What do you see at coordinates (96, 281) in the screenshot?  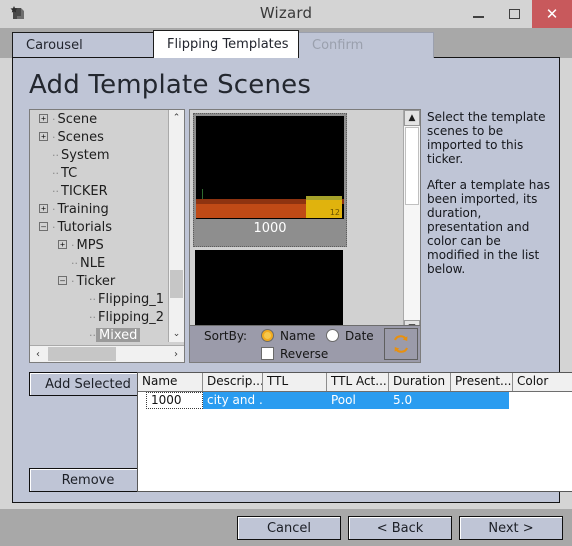 I see `tree-item-label: Ticker` at bounding box center [96, 281].